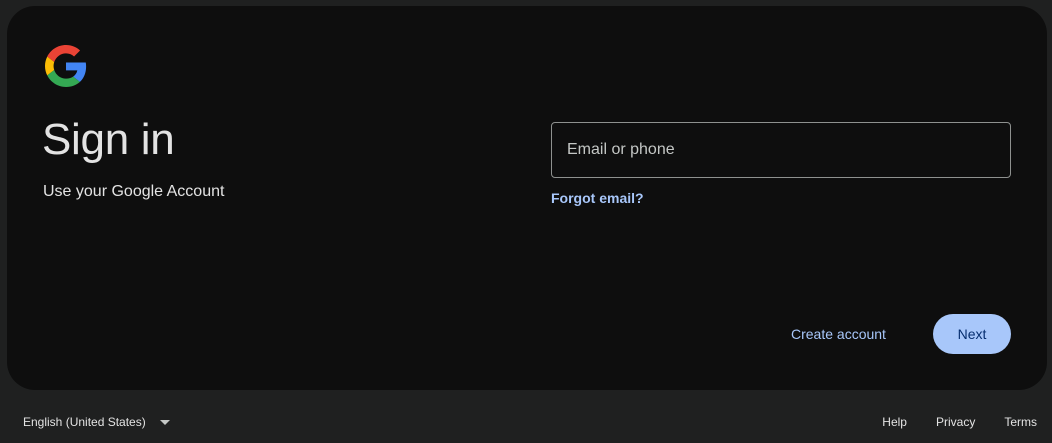 The width and height of the screenshot is (1052, 443). I want to click on caret-down-icon, so click(164, 422).